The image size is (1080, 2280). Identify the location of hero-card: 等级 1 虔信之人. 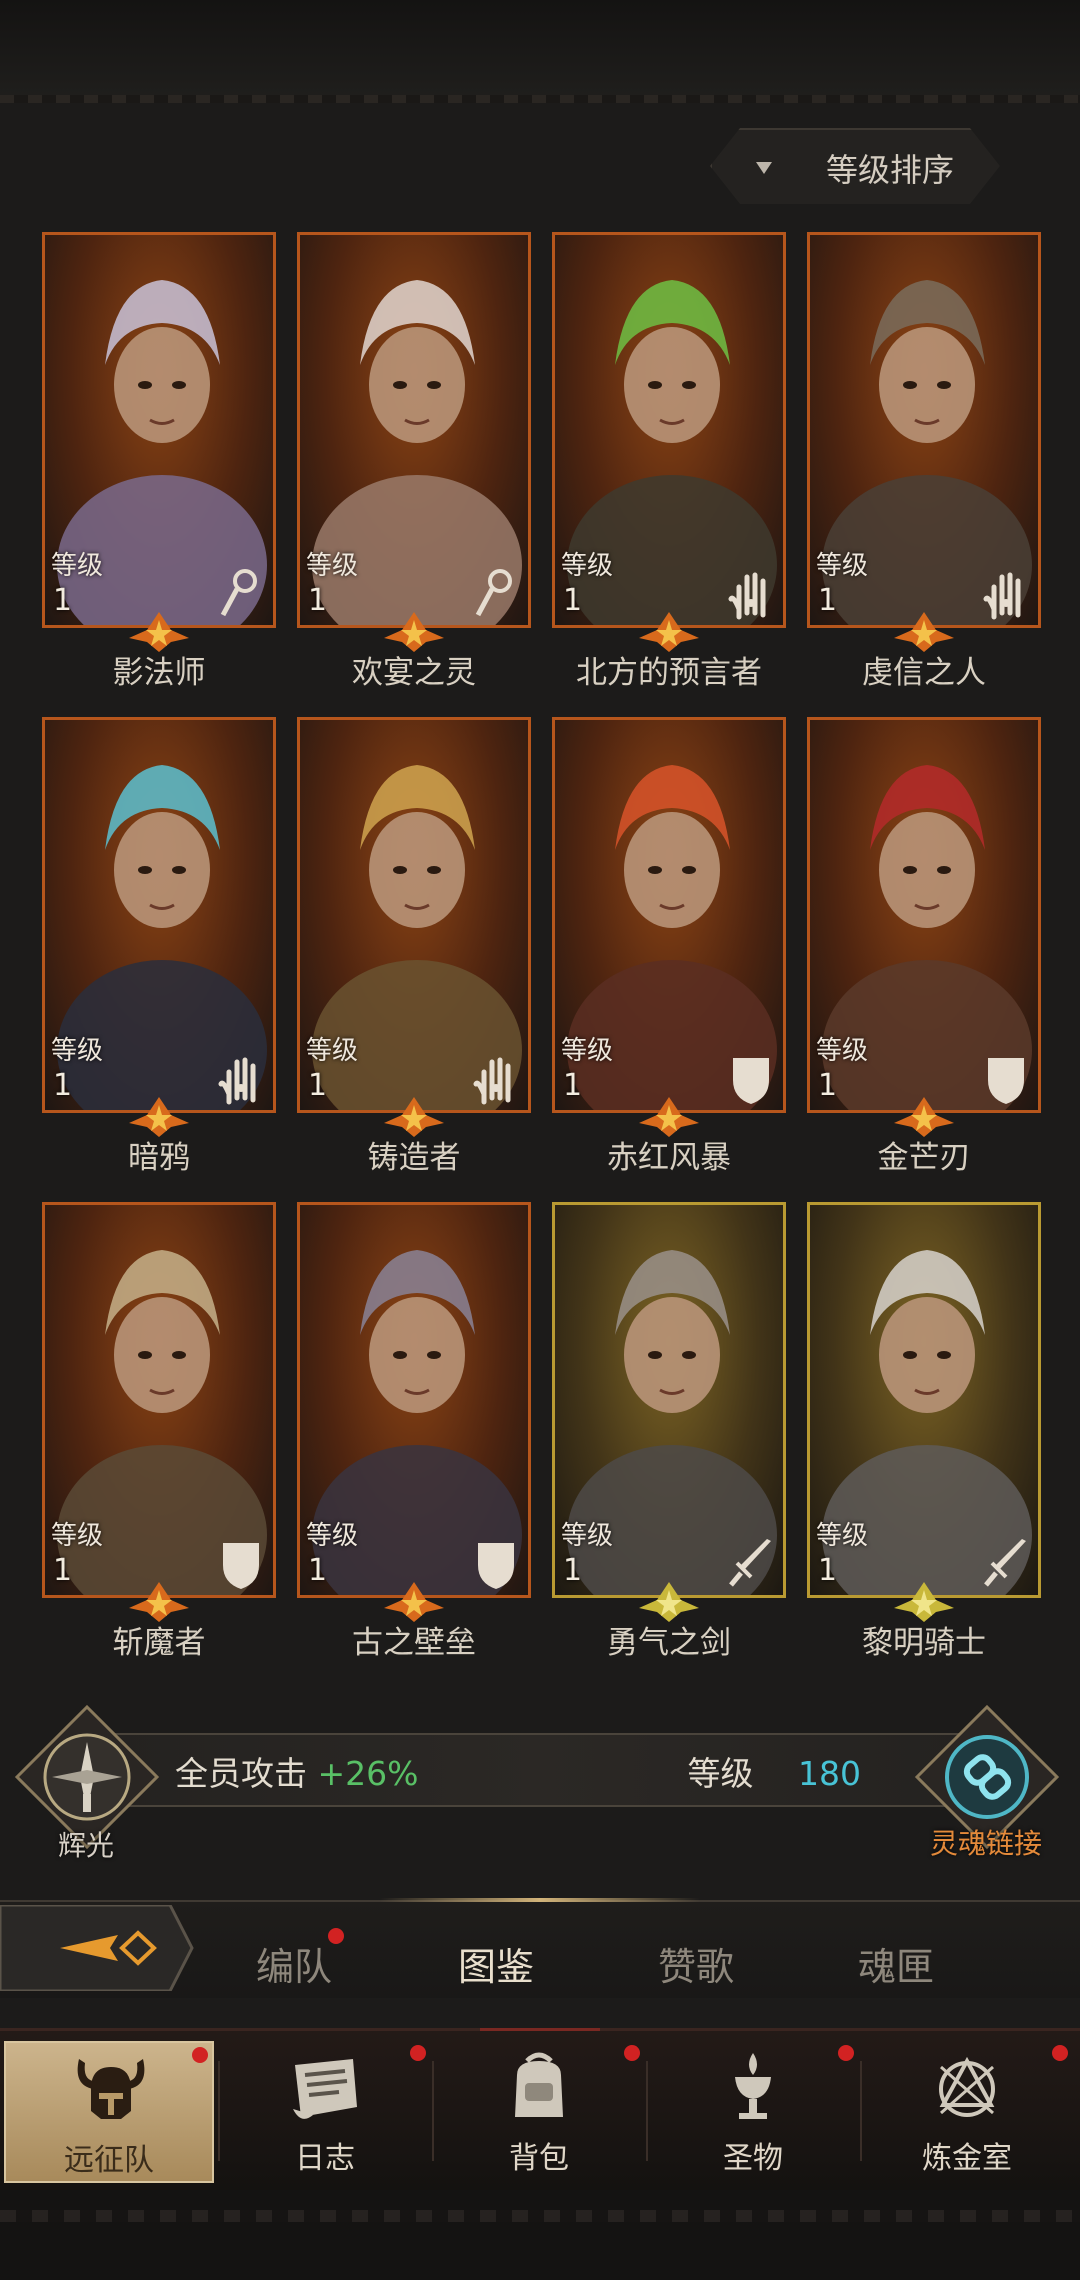
(924, 467).